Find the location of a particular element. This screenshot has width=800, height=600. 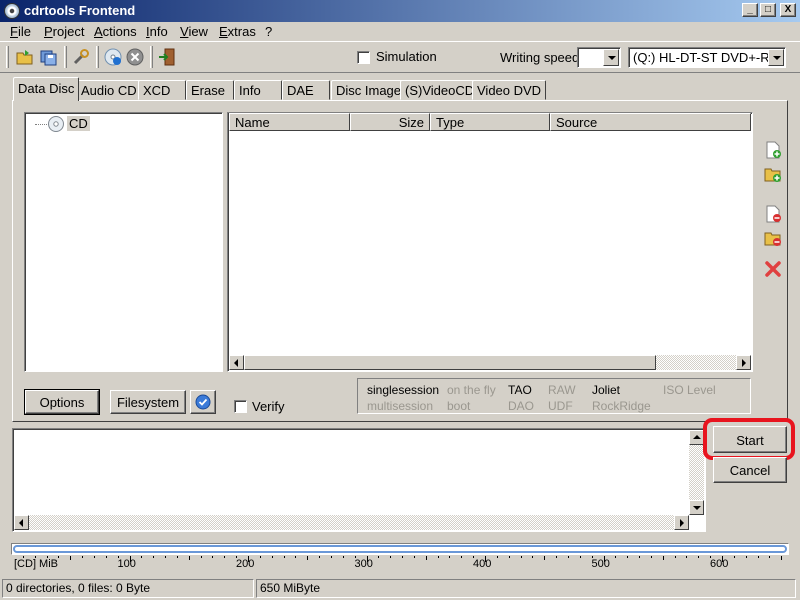

menu-bar: File Project Actions Info View Extras ? is located at coordinates (400, 31).